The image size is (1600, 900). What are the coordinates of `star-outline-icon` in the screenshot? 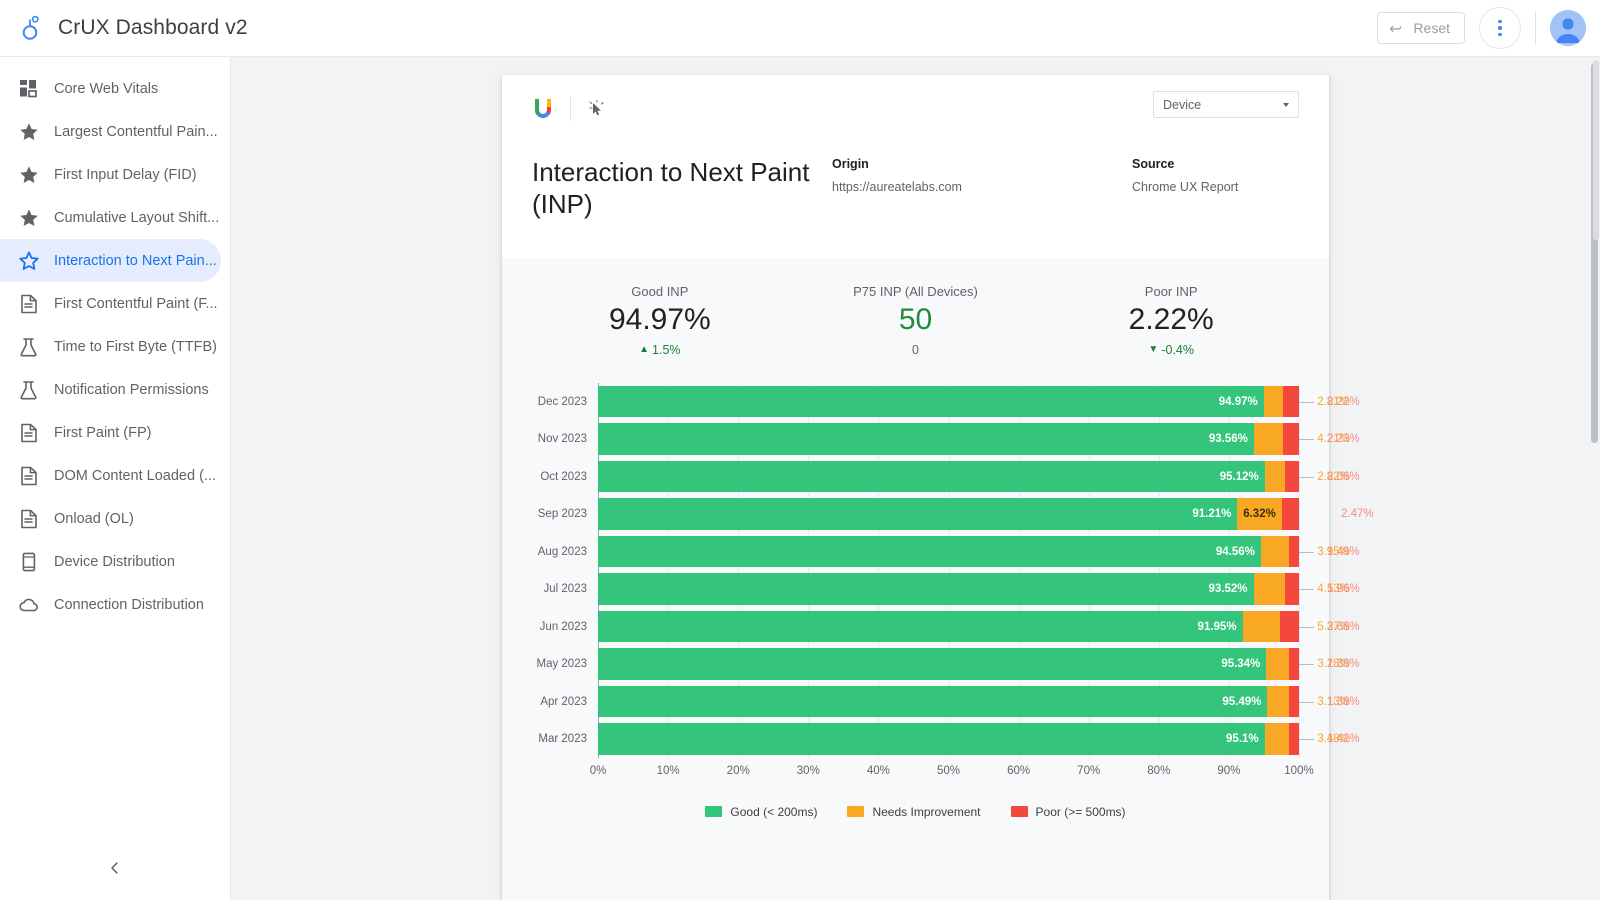 It's located at (28, 260).